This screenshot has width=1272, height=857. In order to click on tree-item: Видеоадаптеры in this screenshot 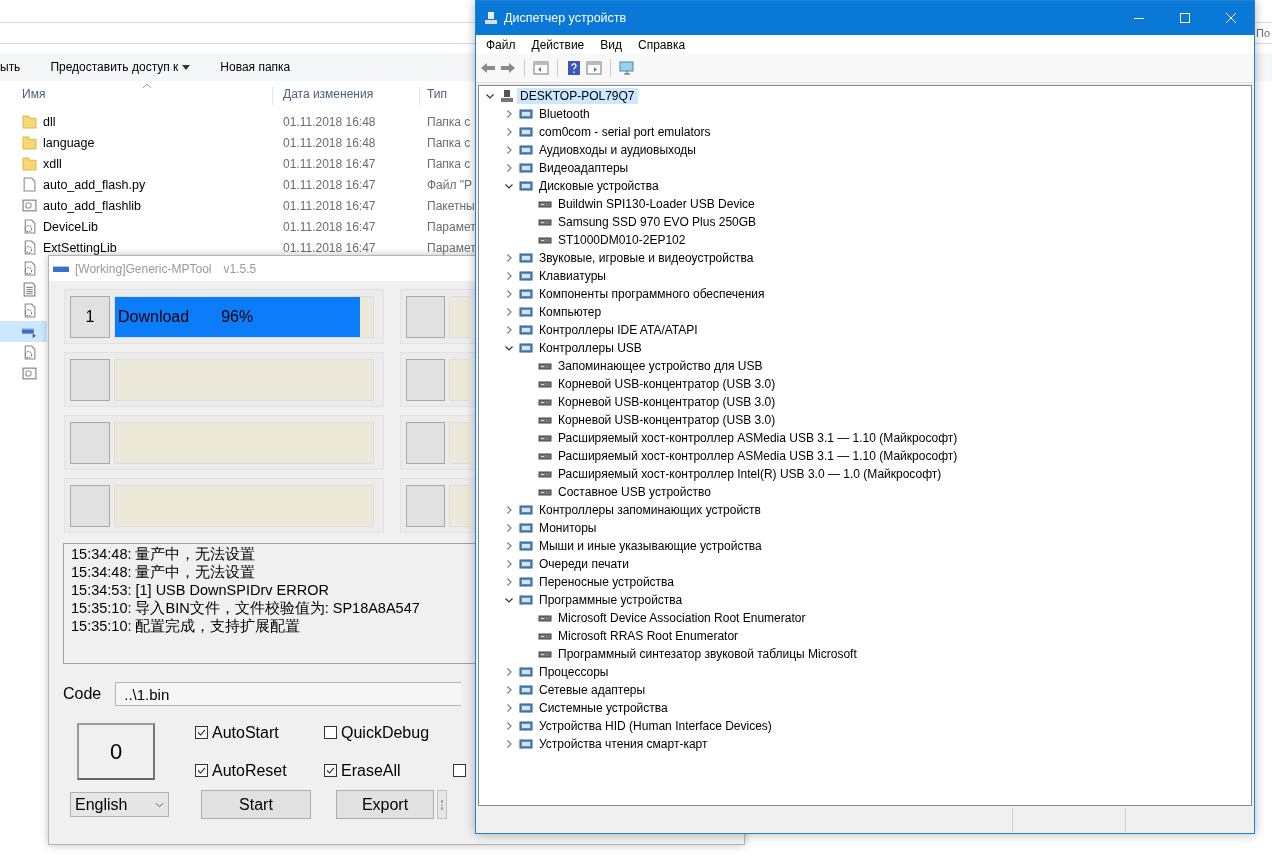, I will do `click(584, 168)`.